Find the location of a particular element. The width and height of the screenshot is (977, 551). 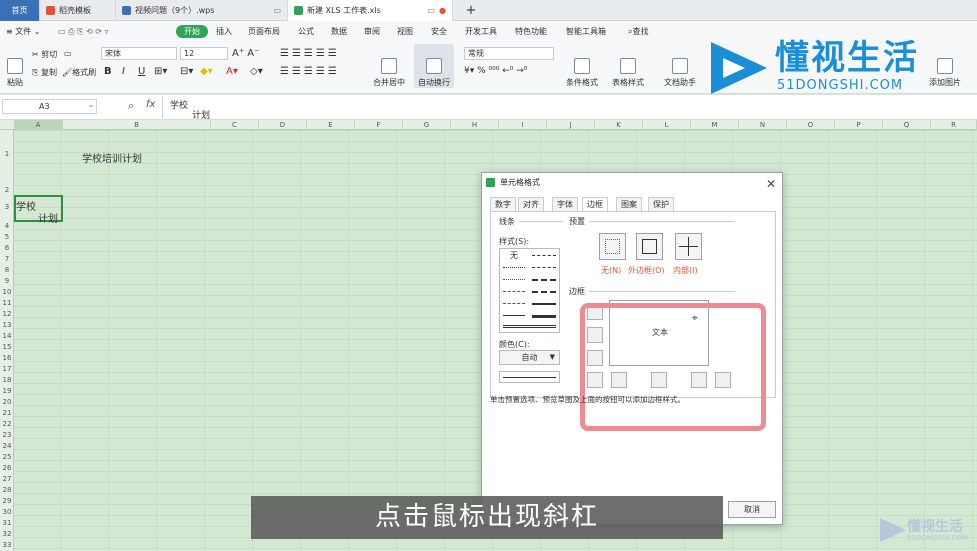

col-f: F is located at coordinates (379, 125).